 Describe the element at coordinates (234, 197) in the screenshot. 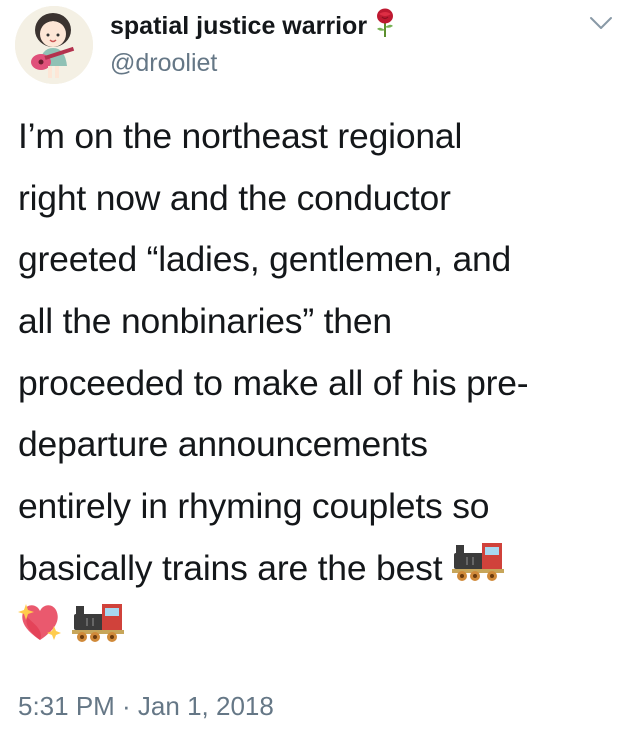

I see `tweet-line: right now and the conductor` at that location.